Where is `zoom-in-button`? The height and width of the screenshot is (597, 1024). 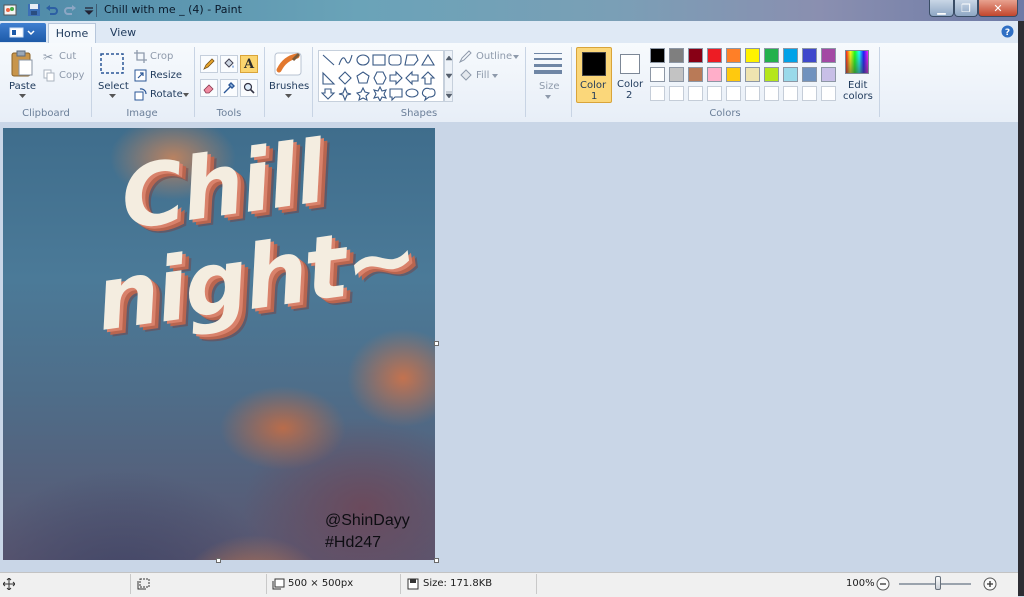
zoom-in-button is located at coordinates (990, 584).